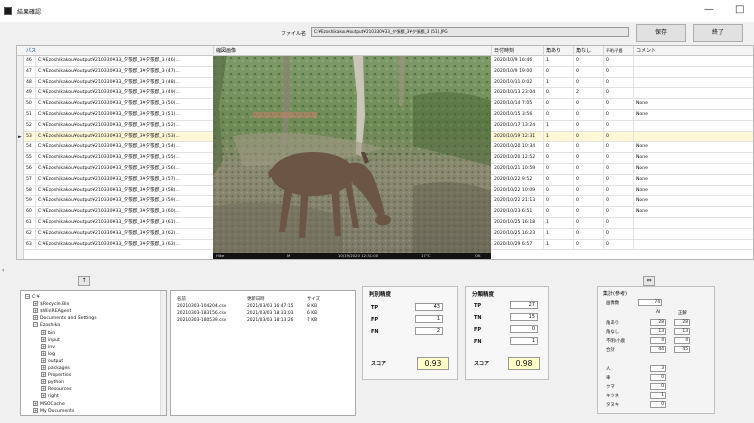 This screenshot has width=754, height=423. I want to click on tree-node: − Ezoshika, so click(46, 325).